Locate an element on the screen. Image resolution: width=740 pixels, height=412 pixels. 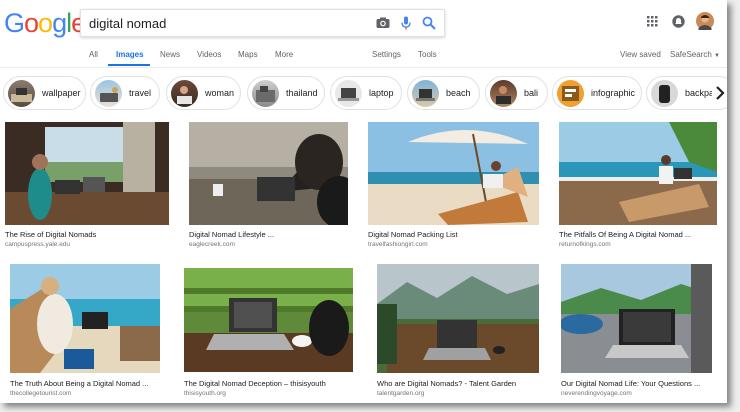
camera-icon is located at coordinates (383, 23).